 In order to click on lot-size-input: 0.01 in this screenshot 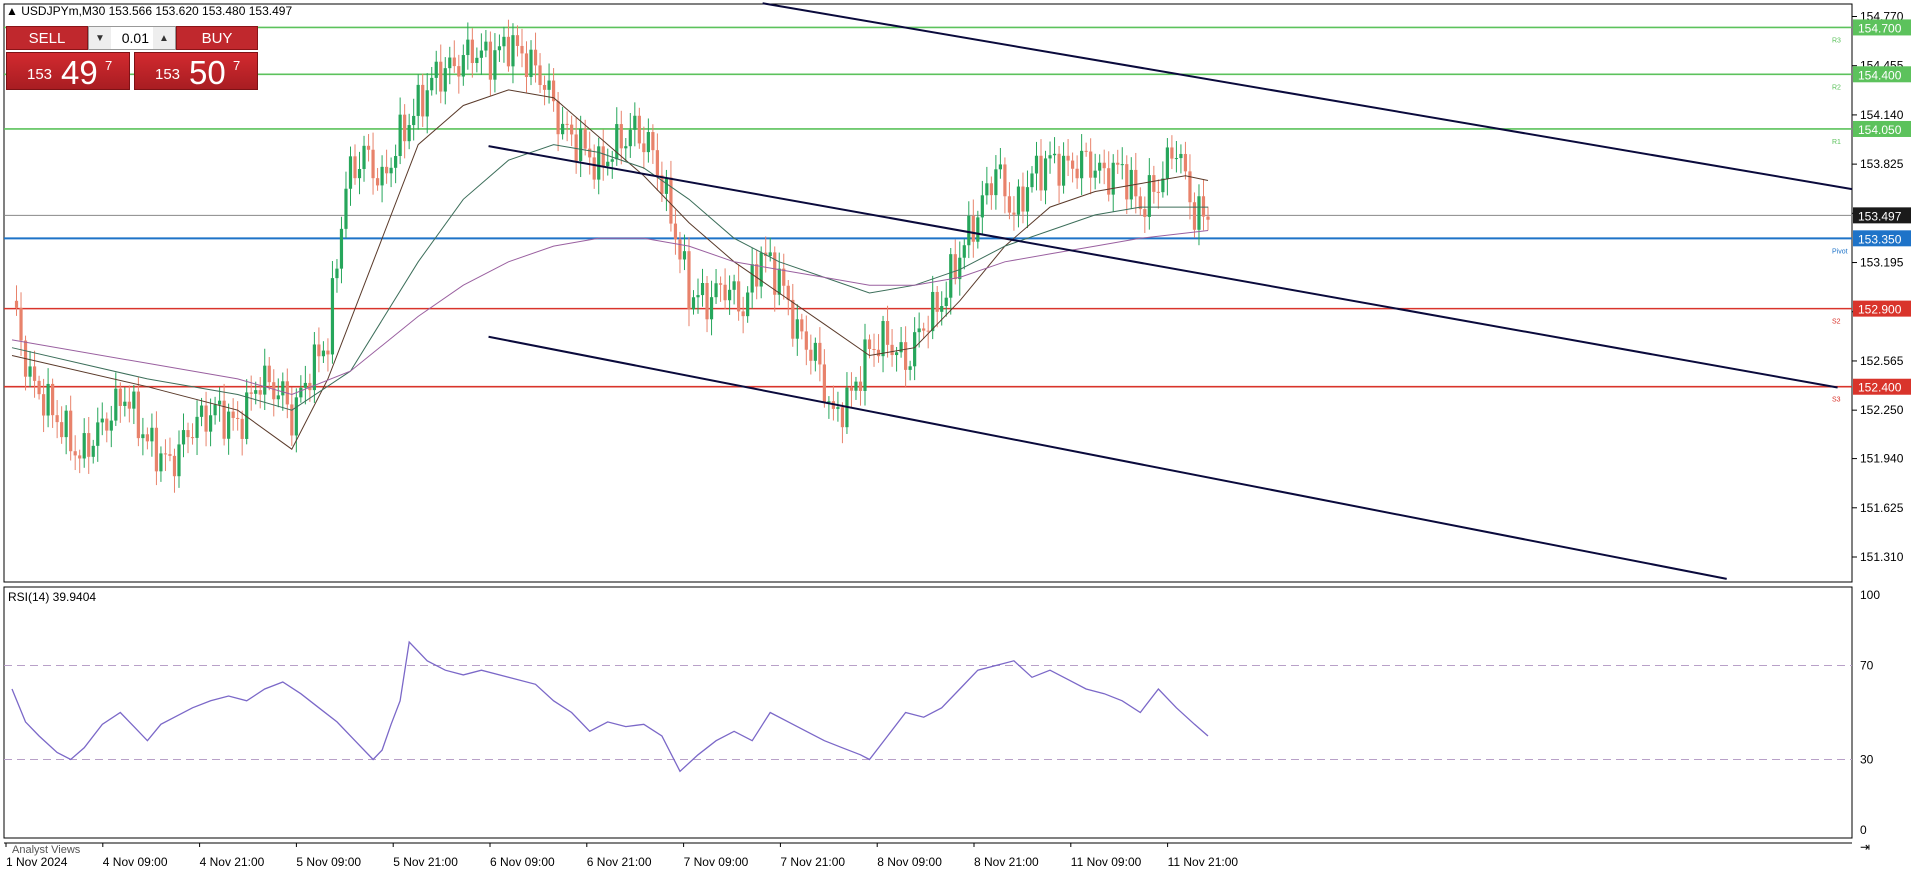, I will do `click(132, 38)`.